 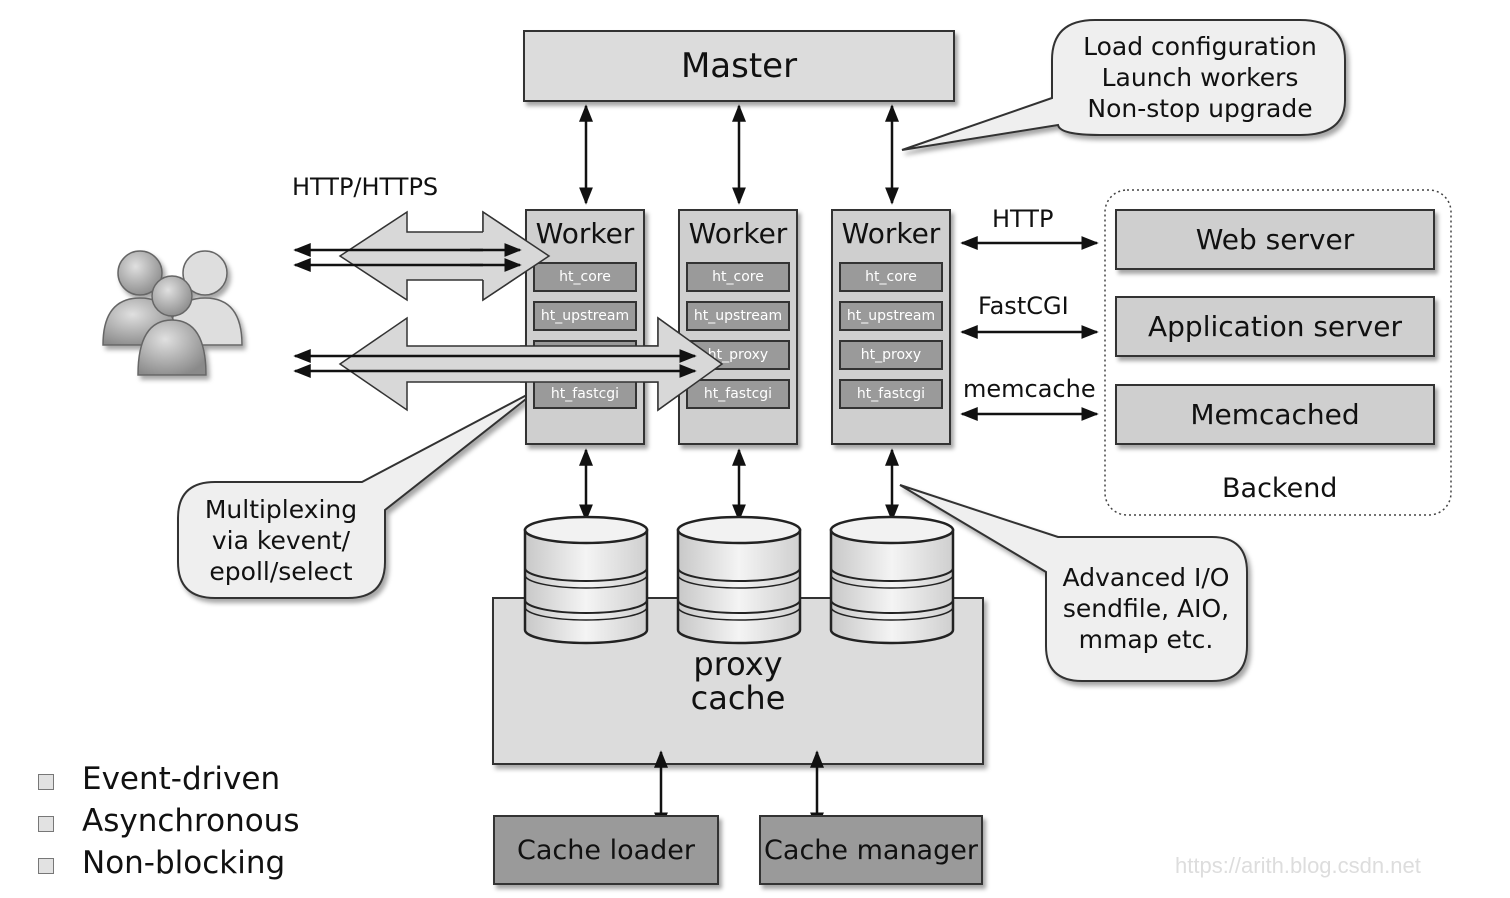 What do you see at coordinates (738, 664) in the screenshot?
I see `proxy-cache-line: proxy` at bounding box center [738, 664].